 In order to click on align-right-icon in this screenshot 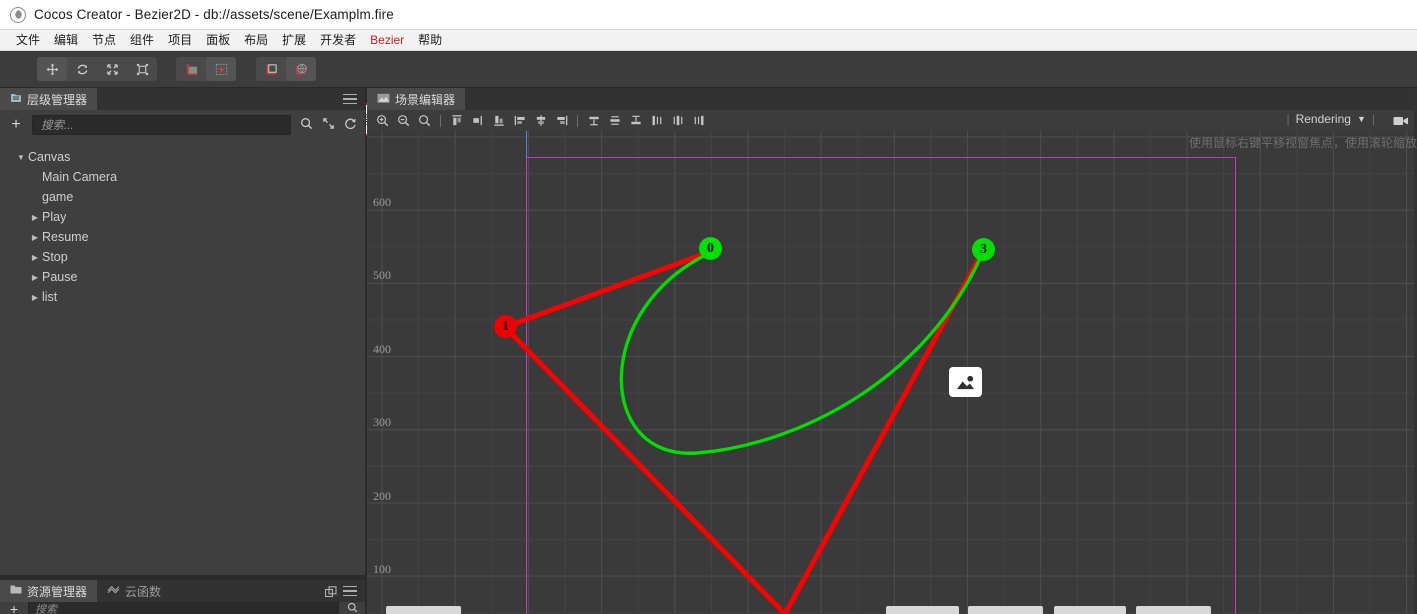, I will do `click(561, 120)`.